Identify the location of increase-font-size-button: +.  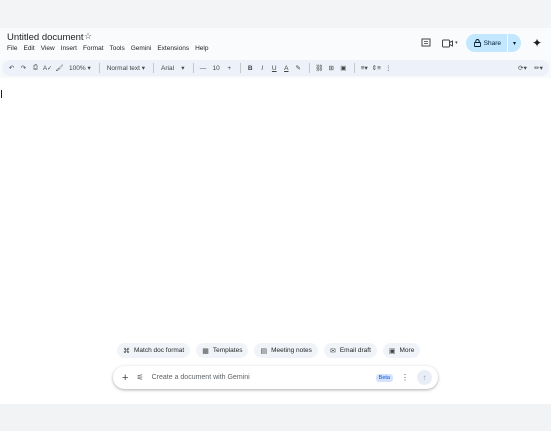
(229, 68).